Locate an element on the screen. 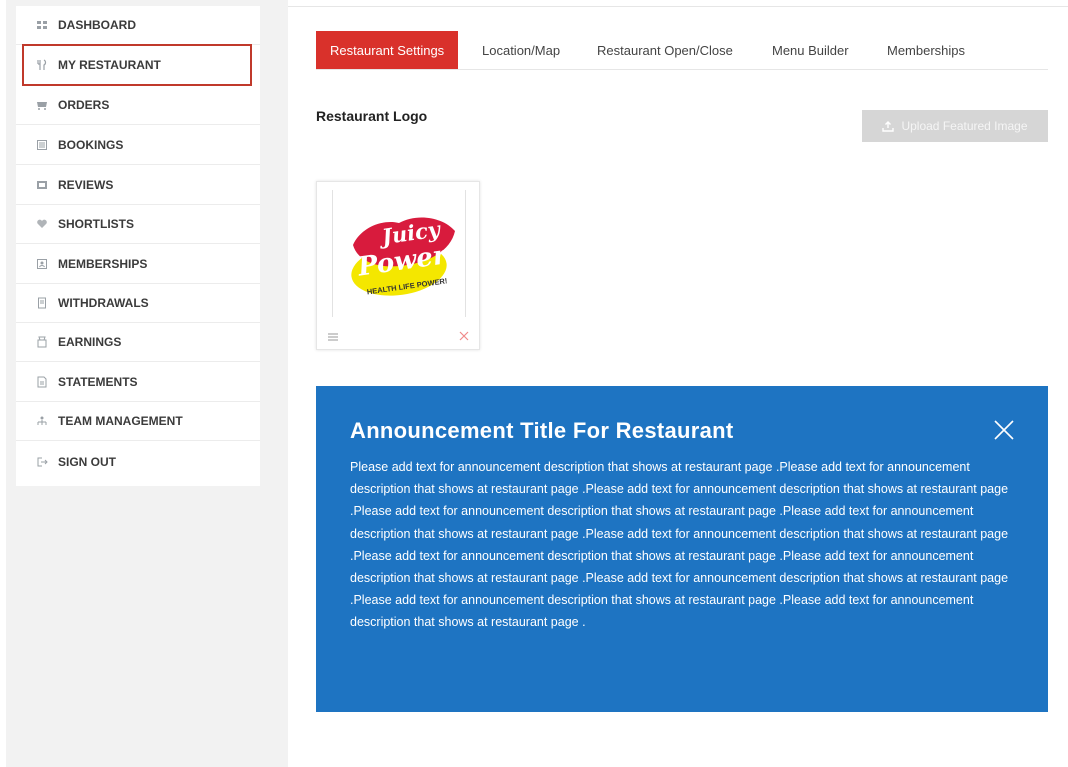 This screenshot has width=1068, height=767. restaurant-logo-heading: Restaurant Logo is located at coordinates (372, 116).